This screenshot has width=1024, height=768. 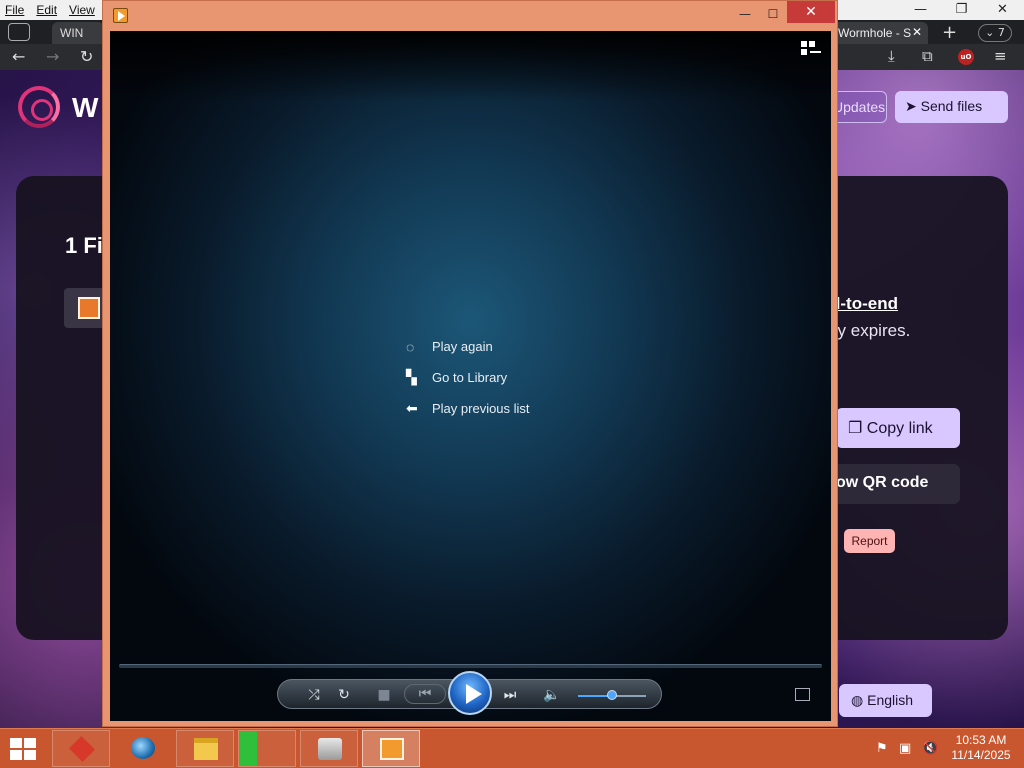 What do you see at coordinates (966, 57) in the screenshot?
I see `ublock-icon: uO` at bounding box center [966, 57].